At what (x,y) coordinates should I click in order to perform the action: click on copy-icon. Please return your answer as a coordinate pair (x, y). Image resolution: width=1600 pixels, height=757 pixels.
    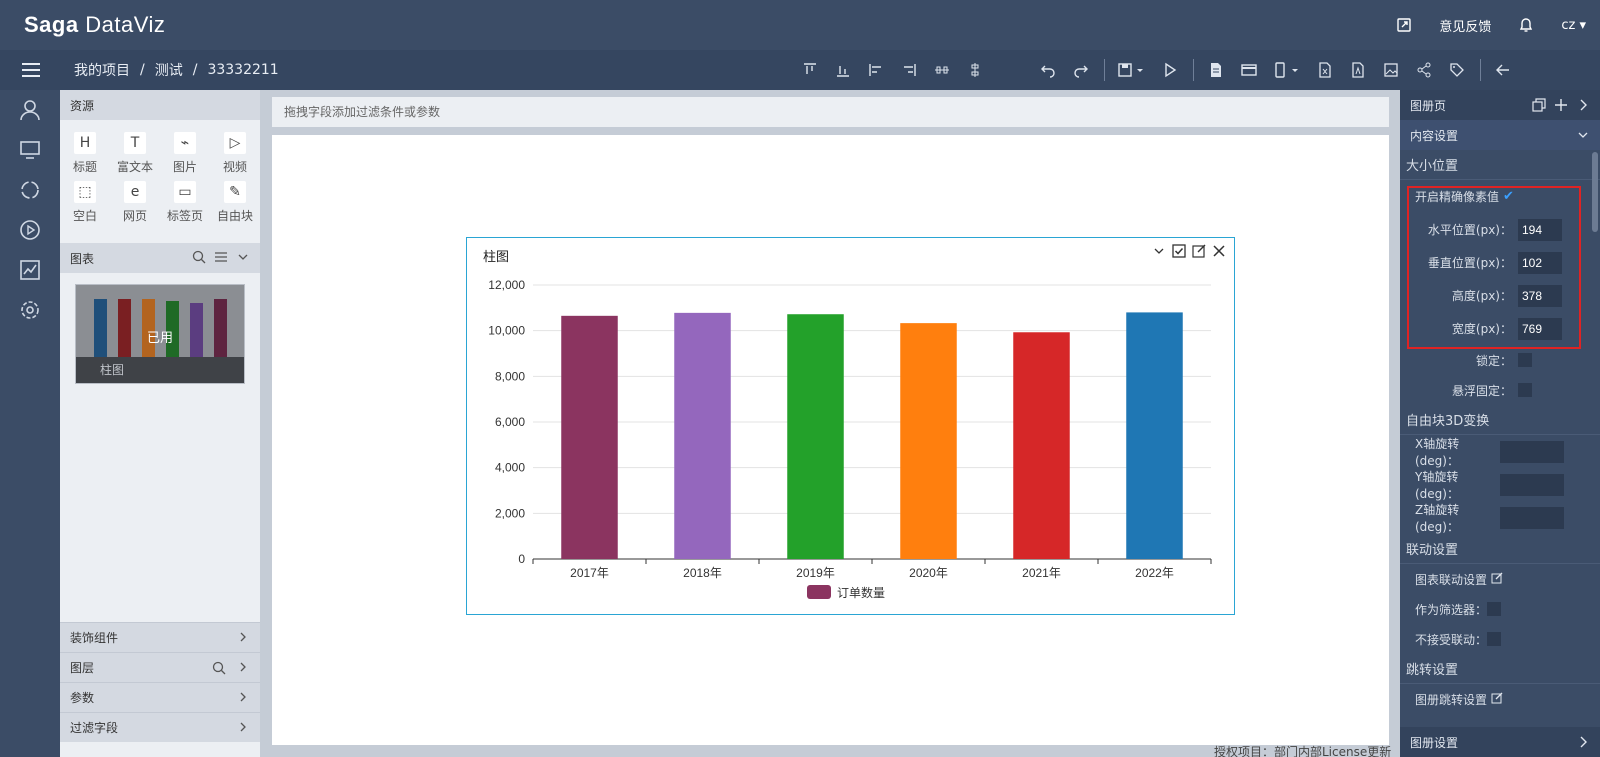
    Looking at the image, I should click on (1539, 105).